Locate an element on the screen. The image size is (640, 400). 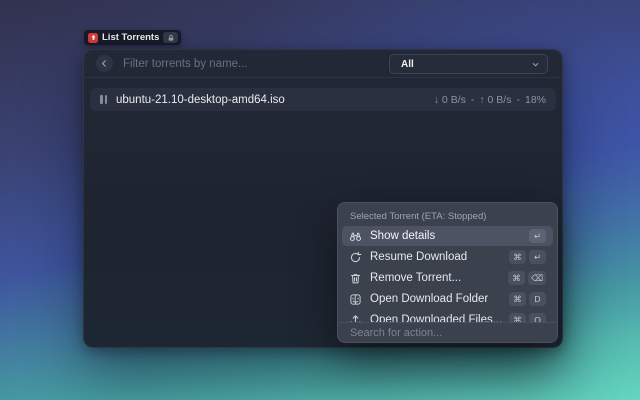
action-resume-download: Resume Download ⌘ ↵ is located at coordinates (447, 257).